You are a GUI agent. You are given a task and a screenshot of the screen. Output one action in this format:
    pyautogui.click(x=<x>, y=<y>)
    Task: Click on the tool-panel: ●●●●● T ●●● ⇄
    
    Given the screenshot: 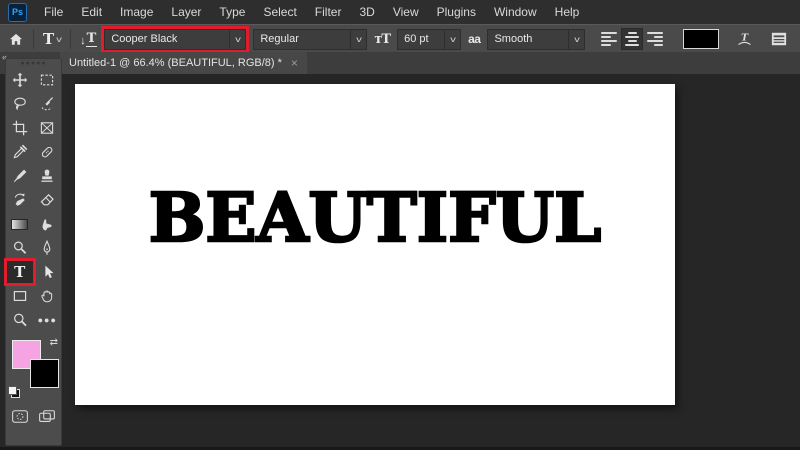 What is the action you would take?
    pyautogui.click(x=33, y=252)
    